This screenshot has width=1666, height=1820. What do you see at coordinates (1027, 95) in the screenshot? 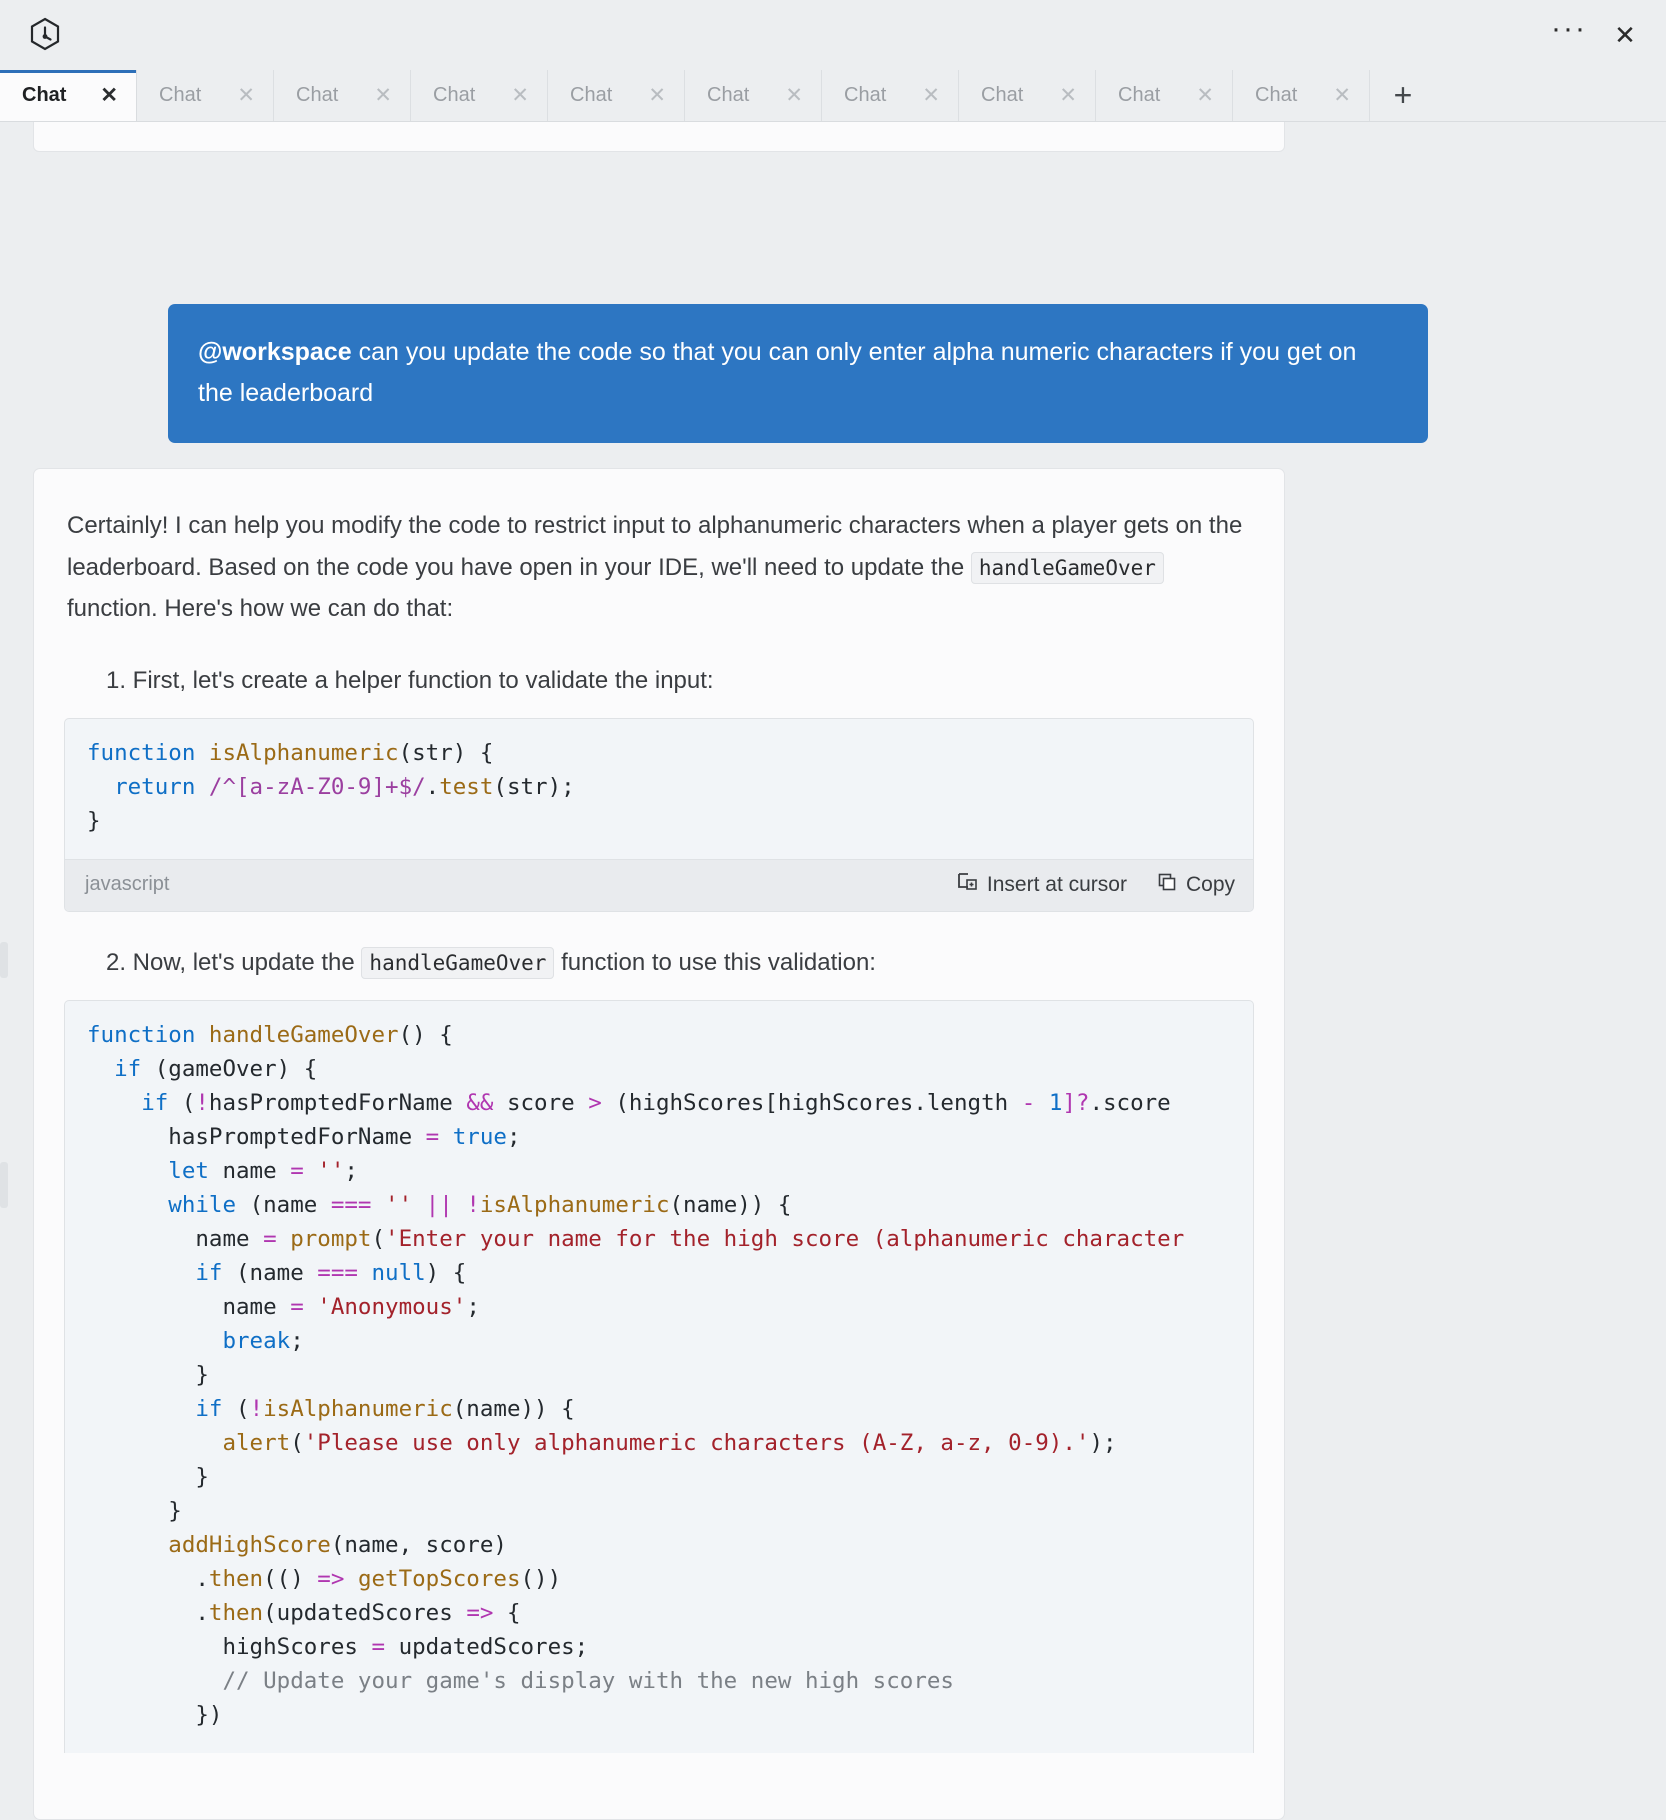
I see `tab-chat-8: Chat ✕` at bounding box center [1027, 95].